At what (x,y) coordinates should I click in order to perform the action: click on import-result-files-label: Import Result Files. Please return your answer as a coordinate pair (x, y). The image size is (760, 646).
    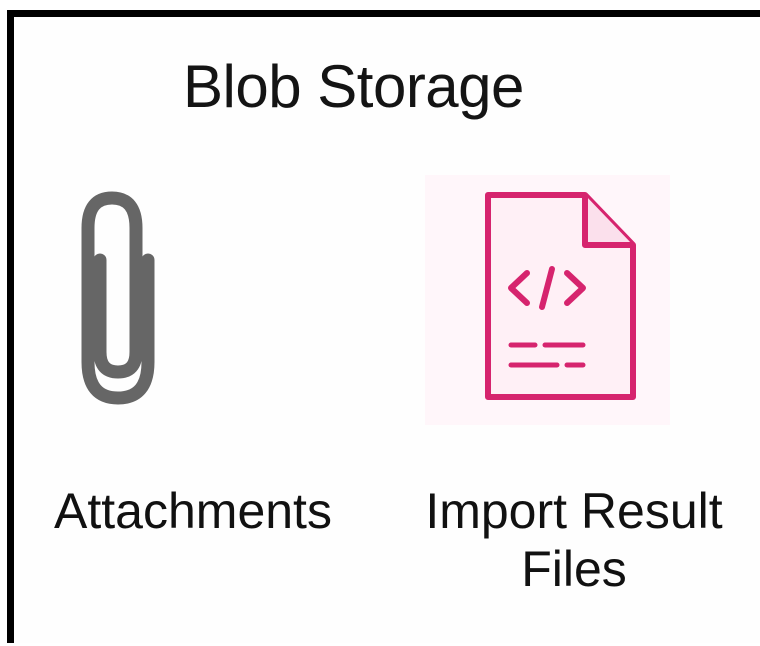
    Looking at the image, I should click on (574, 540).